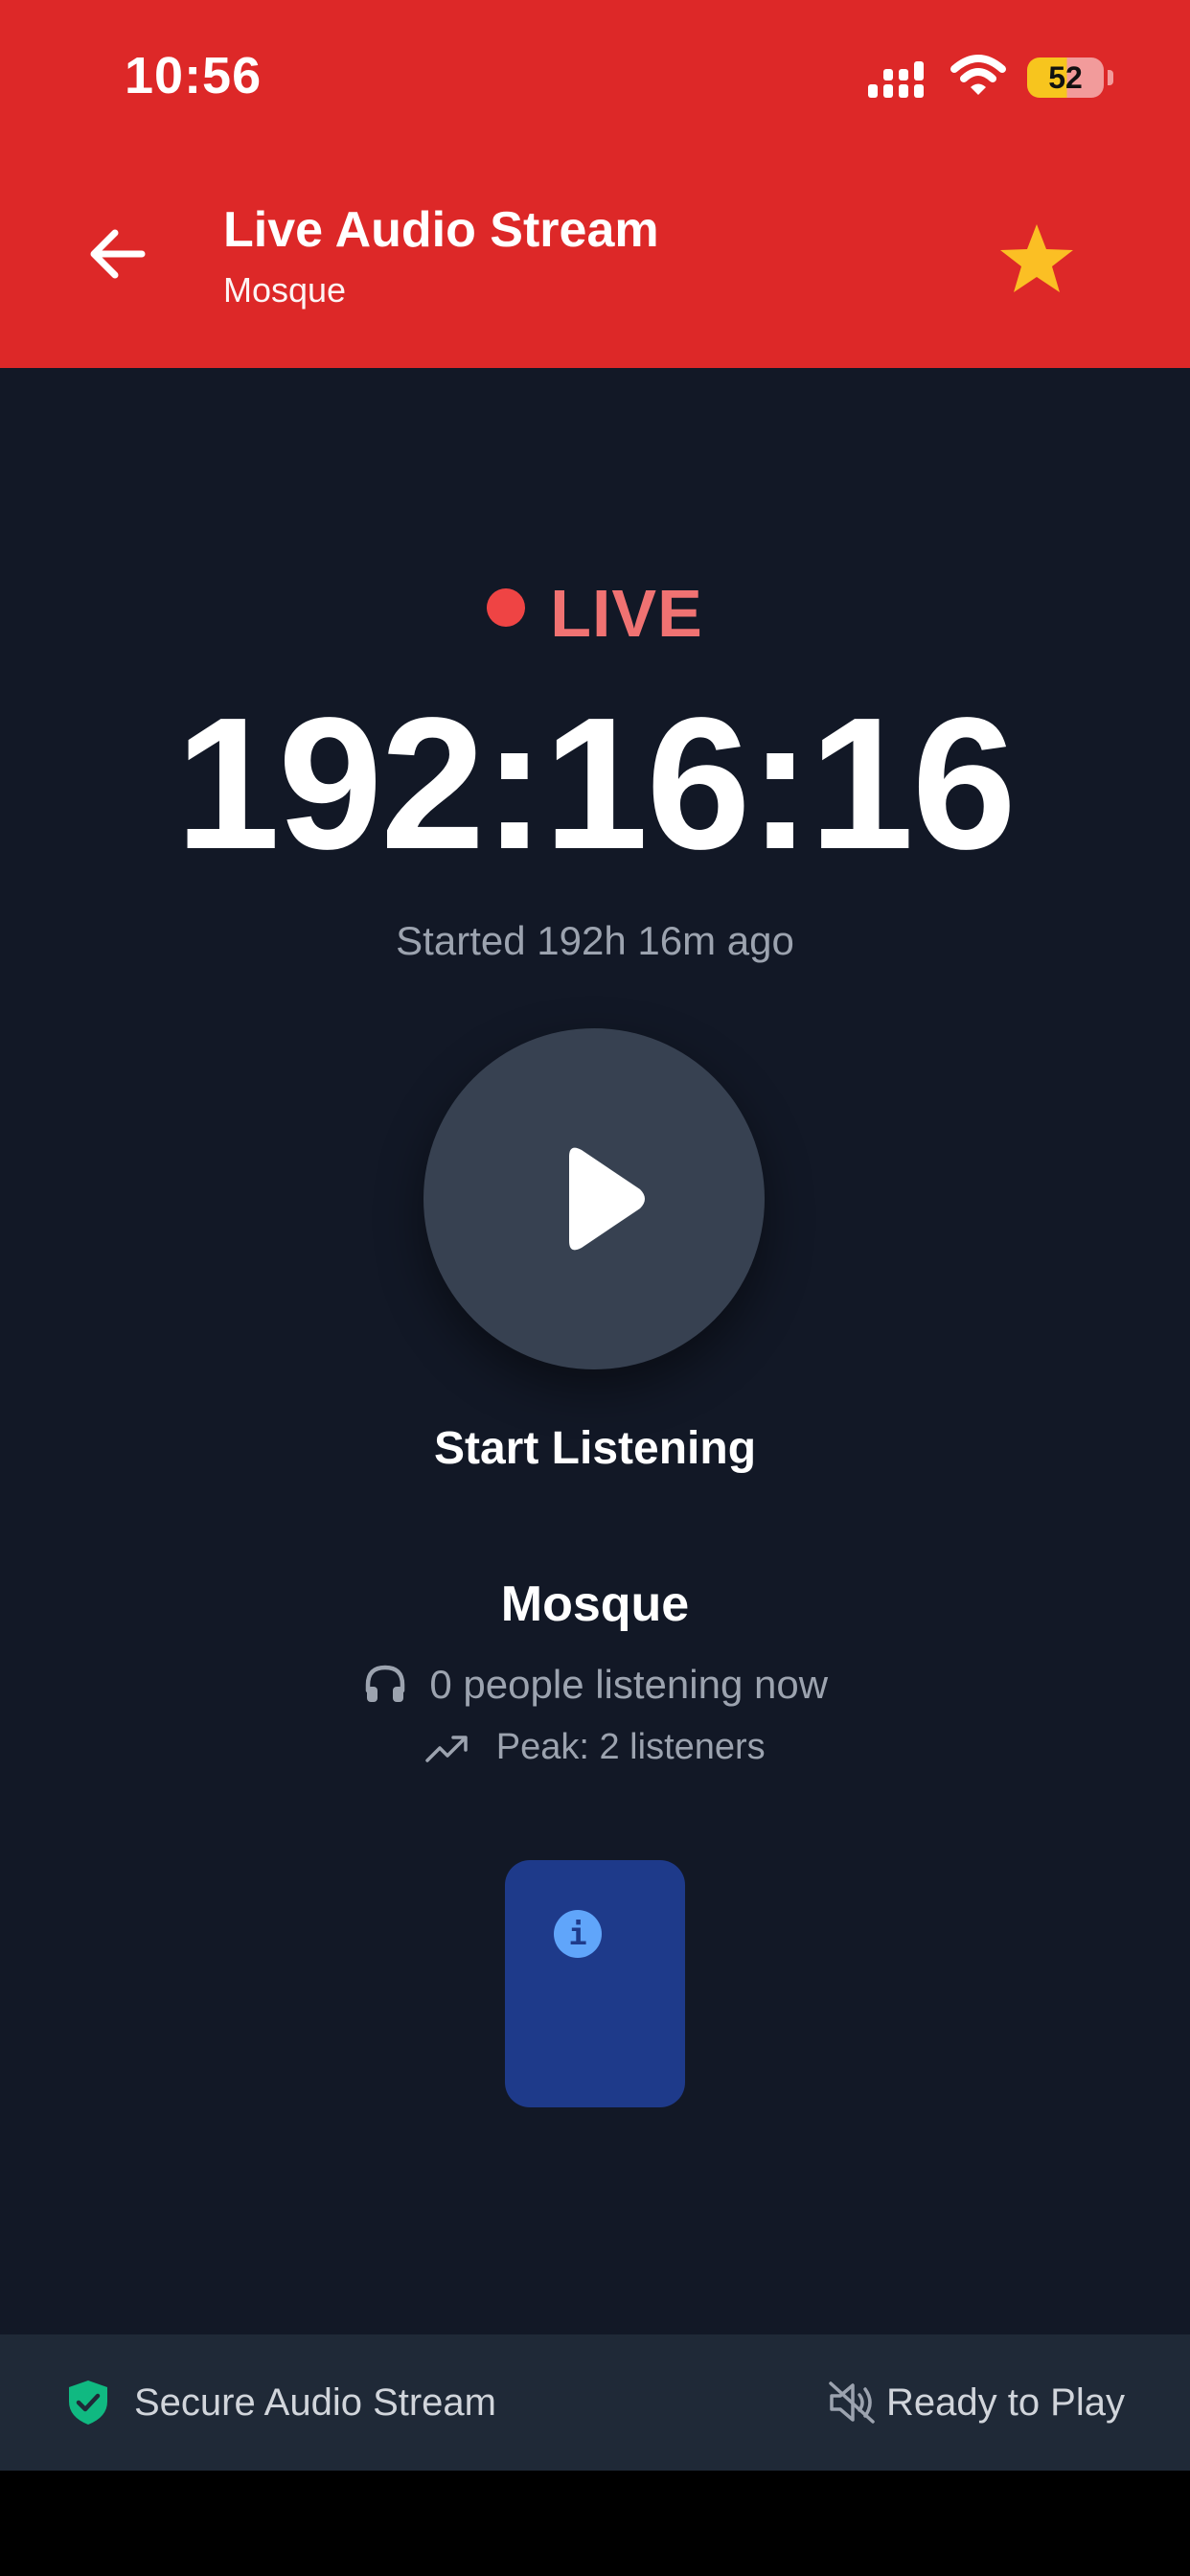 Image resolution: width=1190 pixels, height=2576 pixels. Describe the element at coordinates (507, 607) in the screenshot. I see `live-dot` at that location.